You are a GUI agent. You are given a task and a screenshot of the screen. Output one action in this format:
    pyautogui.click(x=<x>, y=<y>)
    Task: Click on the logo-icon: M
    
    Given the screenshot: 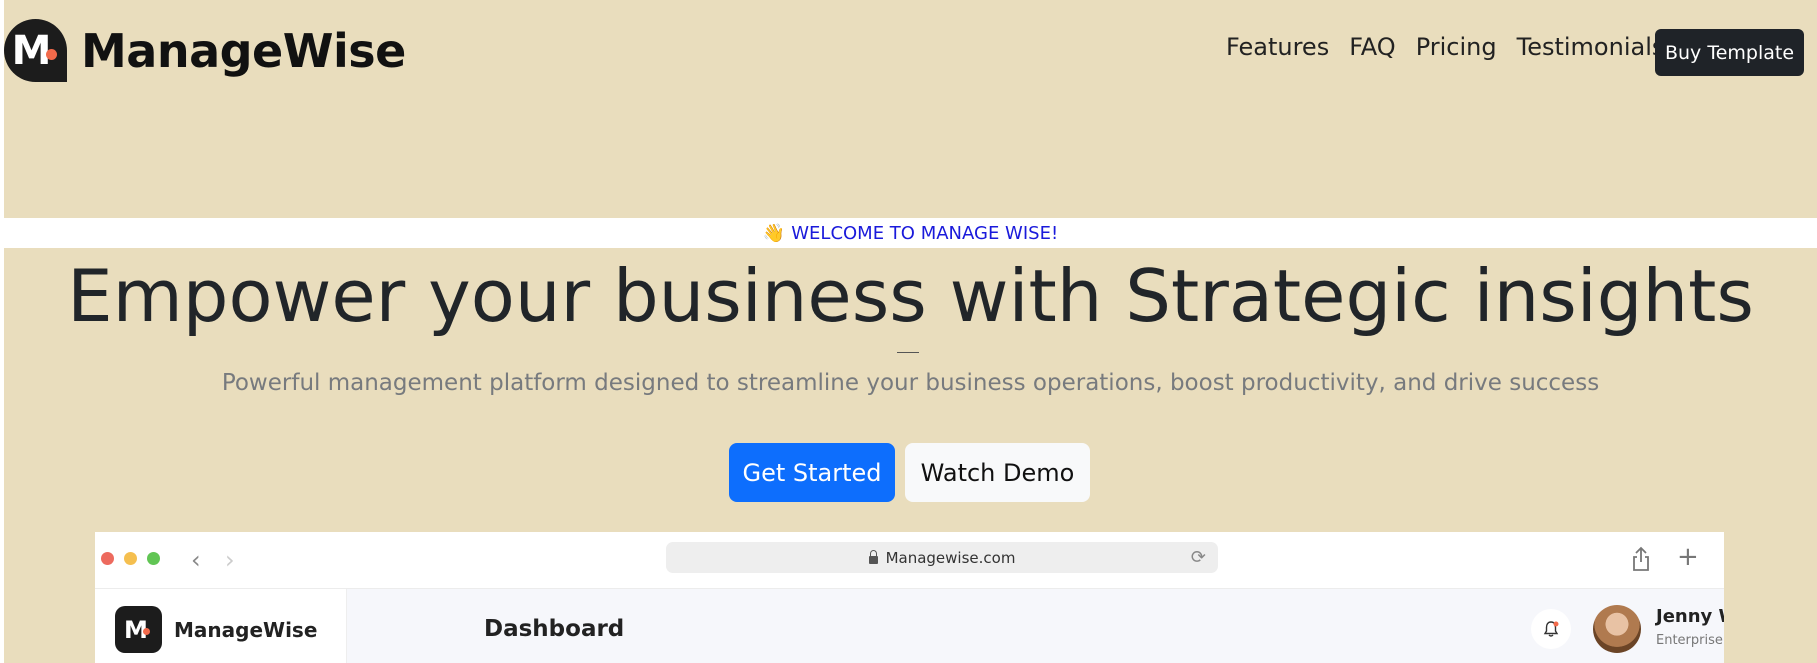 What is the action you would take?
    pyautogui.click(x=35, y=50)
    